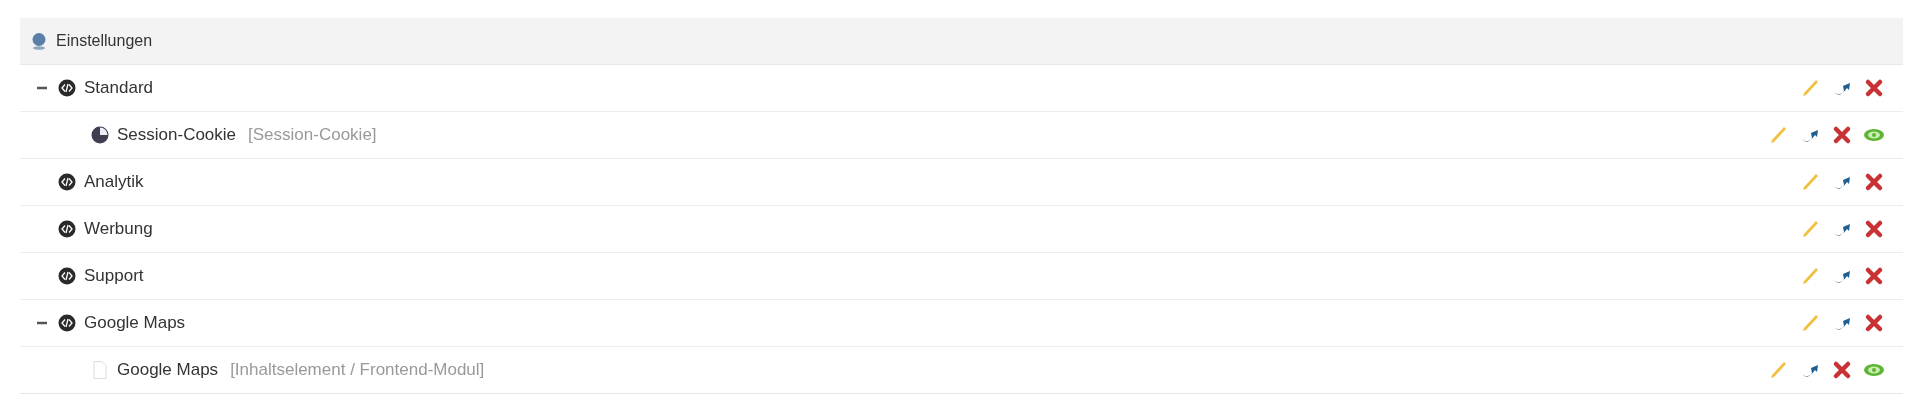 The image size is (1920, 408). I want to click on tree-item-label: Session-Cookie, so click(177, 135).